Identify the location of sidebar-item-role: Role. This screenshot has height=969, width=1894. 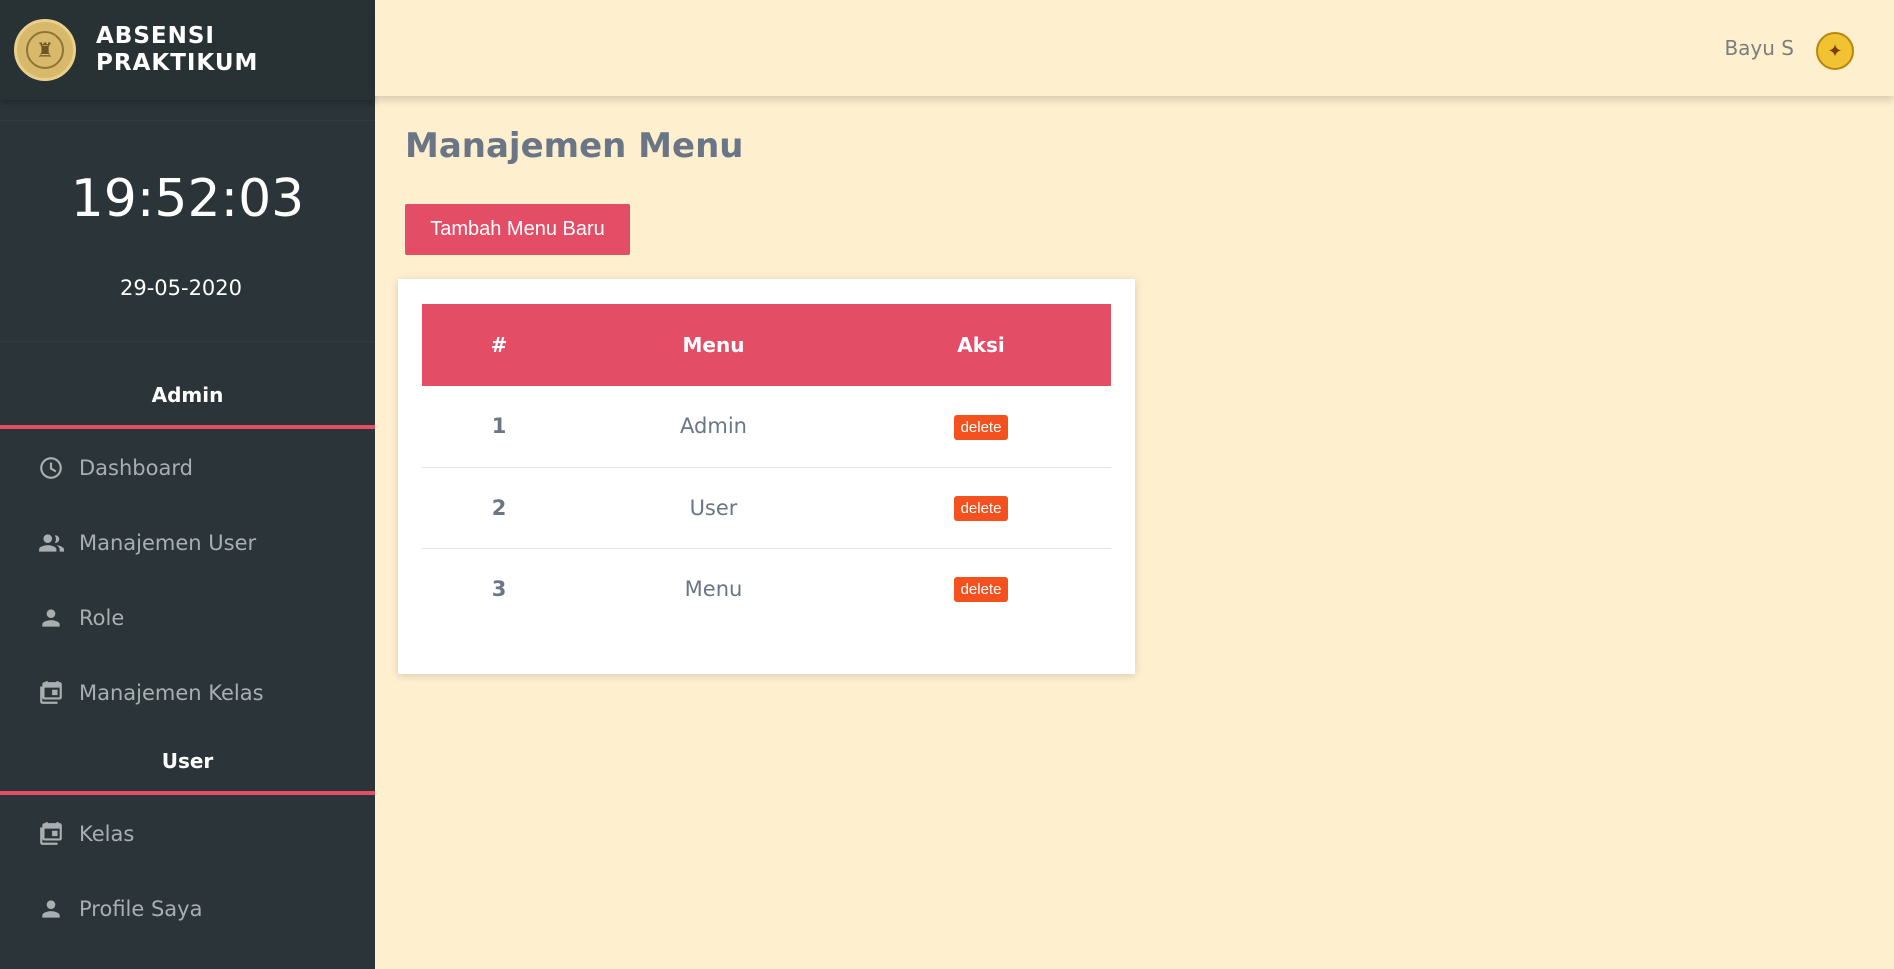
(187, 618).